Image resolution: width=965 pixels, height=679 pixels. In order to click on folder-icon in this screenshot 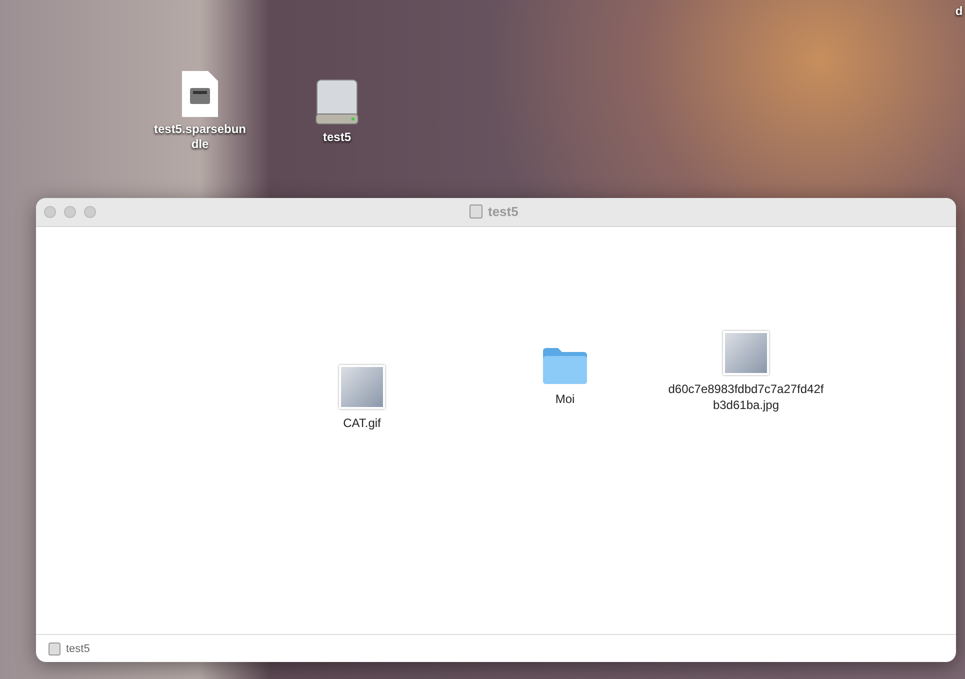, I will do `click(565, 366)`.